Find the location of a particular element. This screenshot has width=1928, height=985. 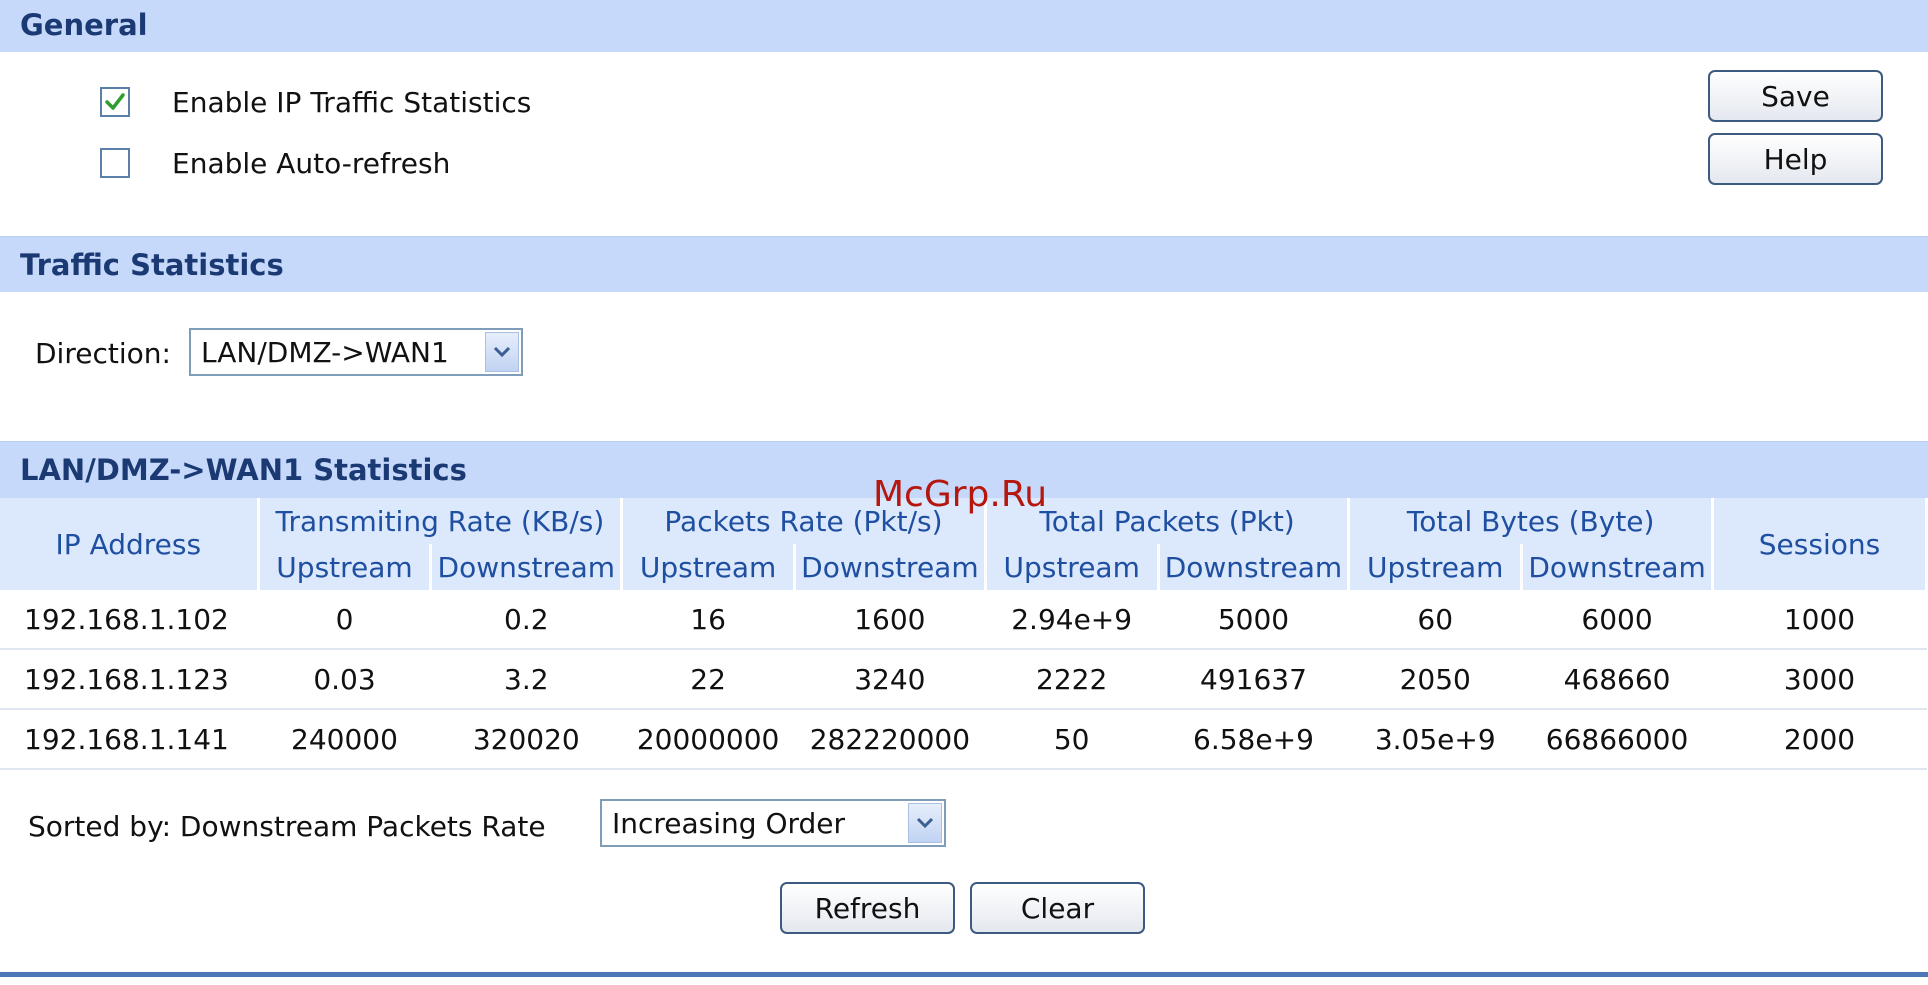

sort-order-value: Increasing Order is located at coordinates (729, 823).